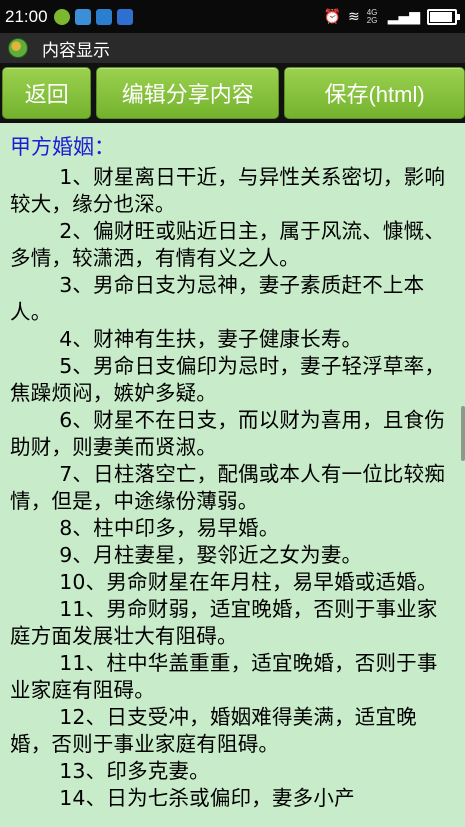 This screenshot has width=465, height=827. I want to click on battery-icon, so click(443, 16).